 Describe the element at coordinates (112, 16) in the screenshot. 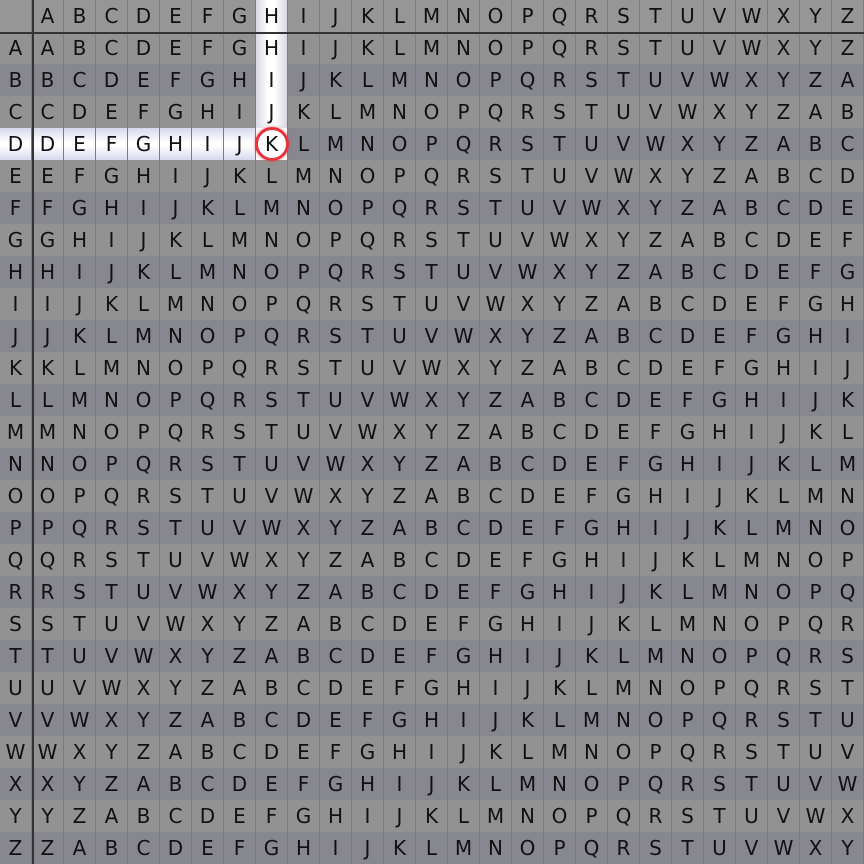

I see `column-header: C` at that location.